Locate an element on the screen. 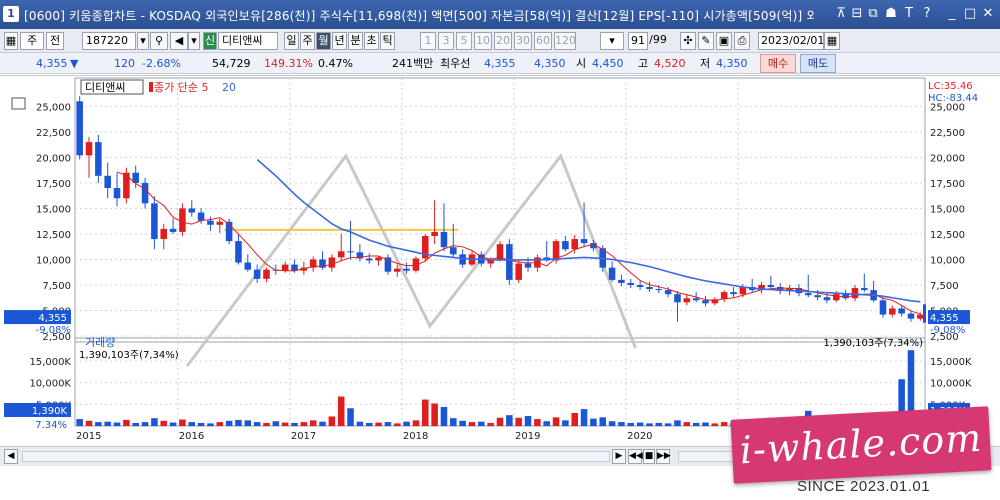  rewind-icon: ◀◀ is located at coordinates (635, 456).